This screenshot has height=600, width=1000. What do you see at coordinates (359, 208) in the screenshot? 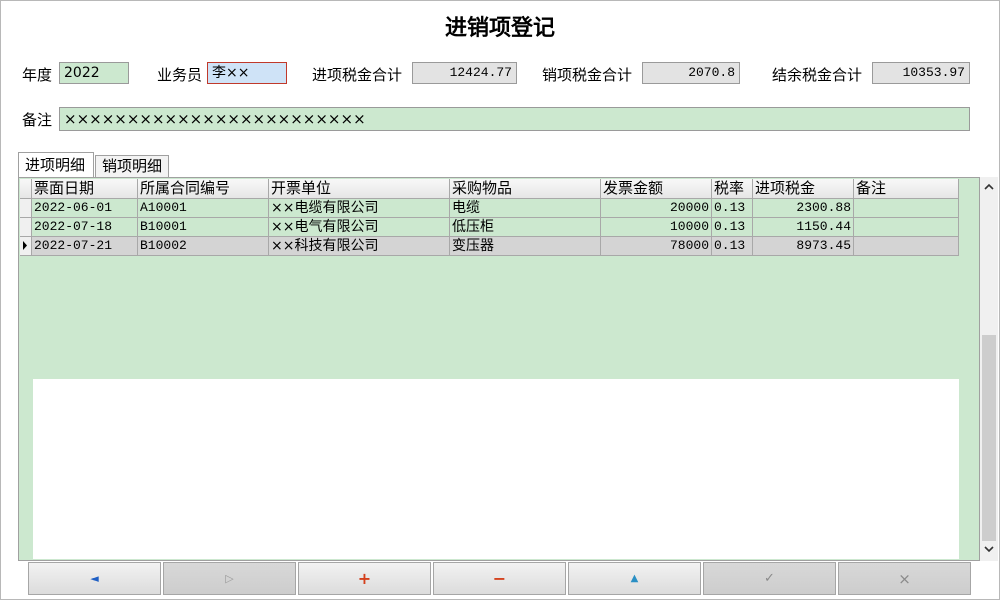
I see `cell-issuer: ××电缆有限公司` at bounding box center [359, 208].